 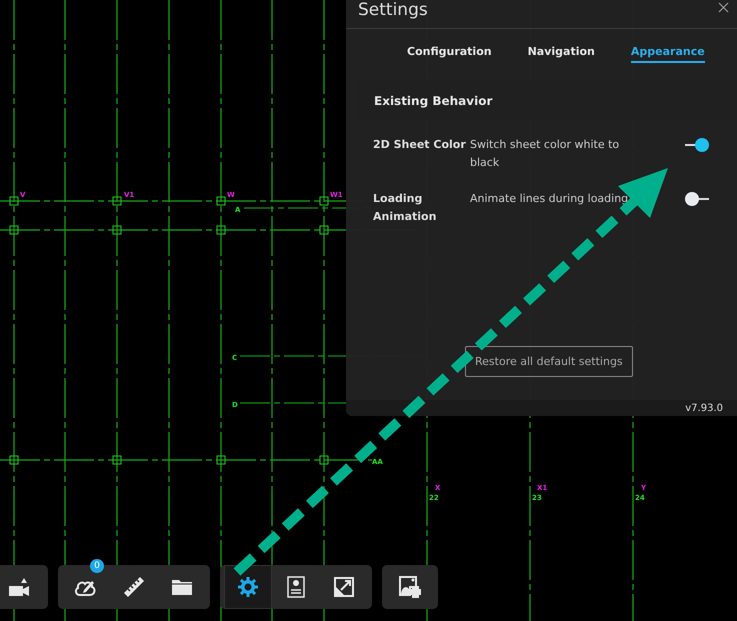 What do you see at coordinates (97, 566) in the screenshot?
I see `count-badge: 0` at bounding box center [97, 566].